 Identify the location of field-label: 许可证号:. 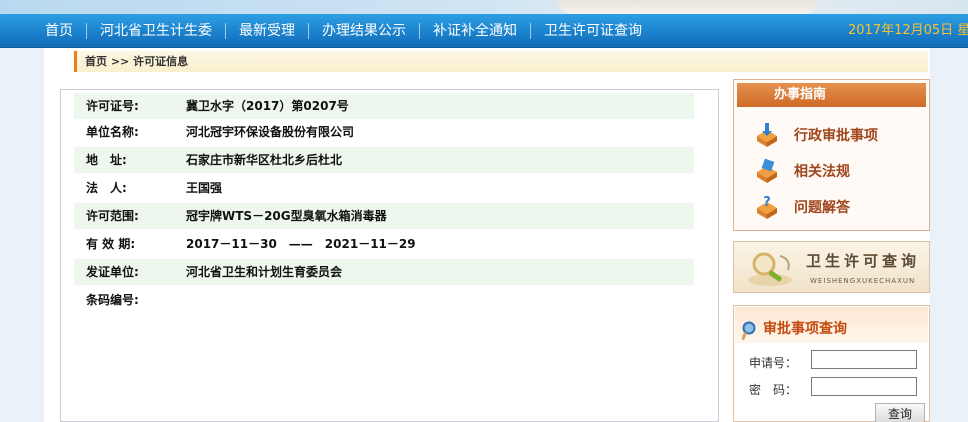
(112, 106).